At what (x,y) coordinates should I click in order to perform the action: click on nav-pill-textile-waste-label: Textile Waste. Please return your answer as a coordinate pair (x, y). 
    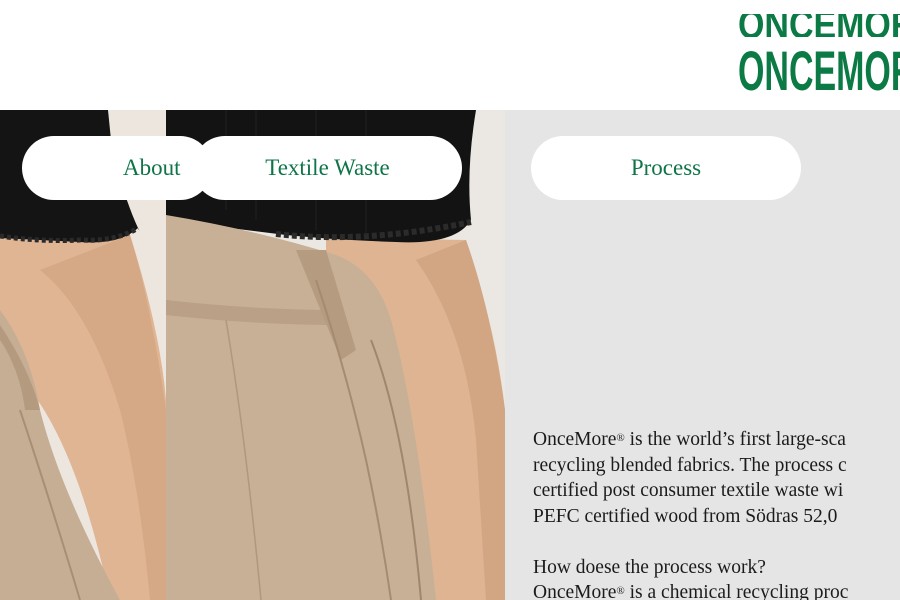
    Looking at the image, I should click on (327, 167).